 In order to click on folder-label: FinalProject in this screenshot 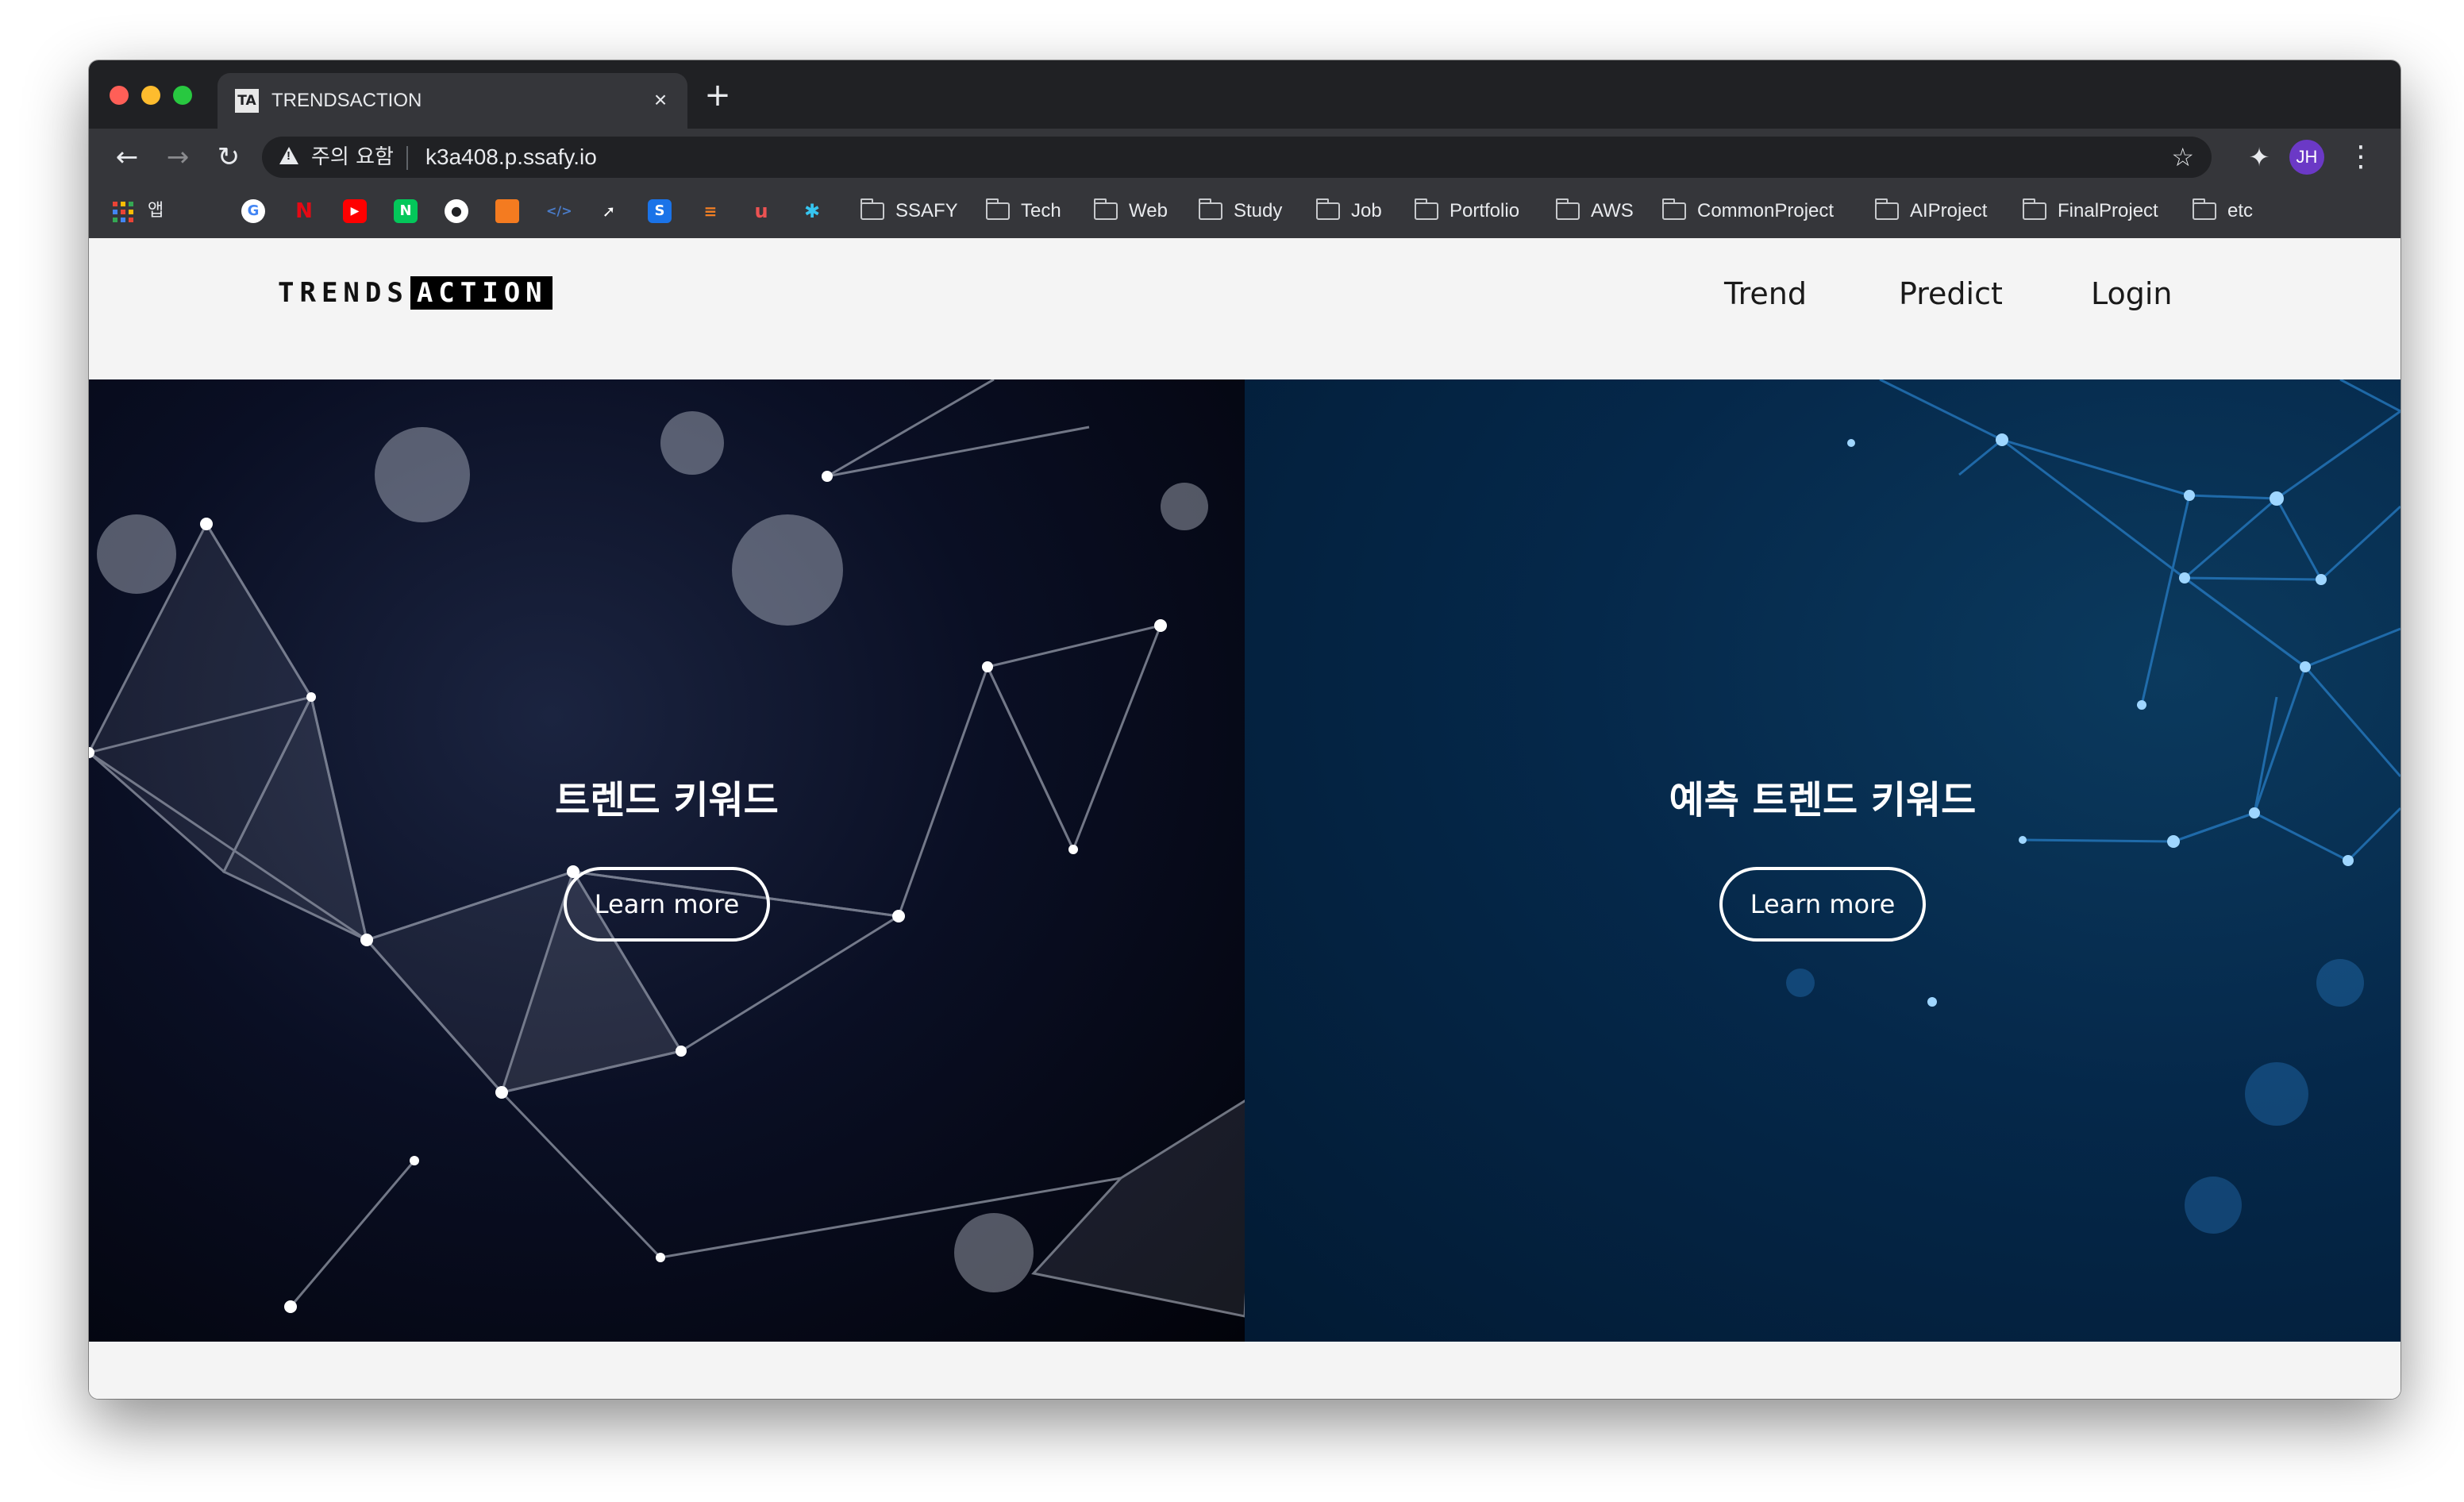, I will do `click(2108, 210)`.